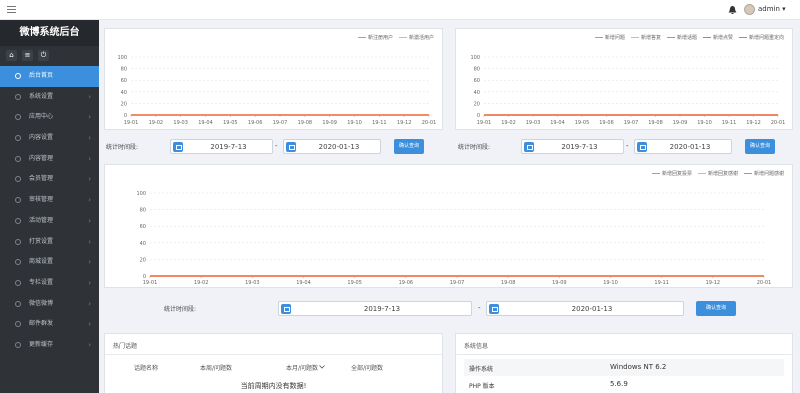 This screenshot has height=393, width=800. What do you see at coordinates (49, 283) in the screenshot?
I see `sidebar-item: 专栏设置 ›` at bounding box center [49, 283].